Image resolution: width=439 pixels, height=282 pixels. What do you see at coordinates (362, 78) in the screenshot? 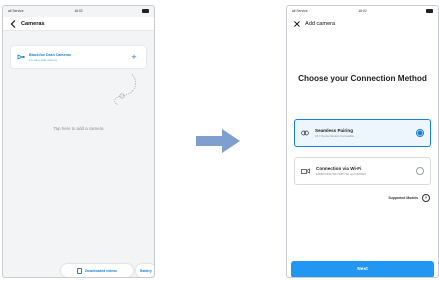
I see `connection-method-heading: Choose your Connection Method` at bounding box center [362, 78].